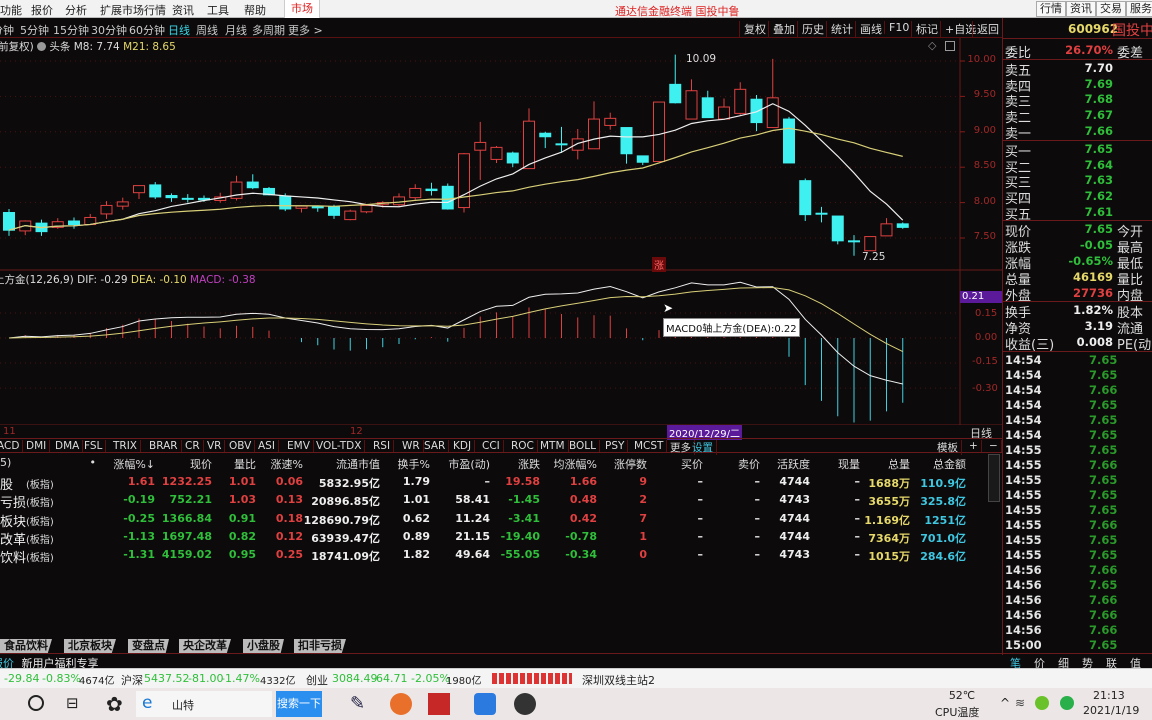 The image size is (1152, 720). Describe the element at coordinates (1061, 615) in the screenshot. I see `tick-row: 14:56 7.66` at that location.